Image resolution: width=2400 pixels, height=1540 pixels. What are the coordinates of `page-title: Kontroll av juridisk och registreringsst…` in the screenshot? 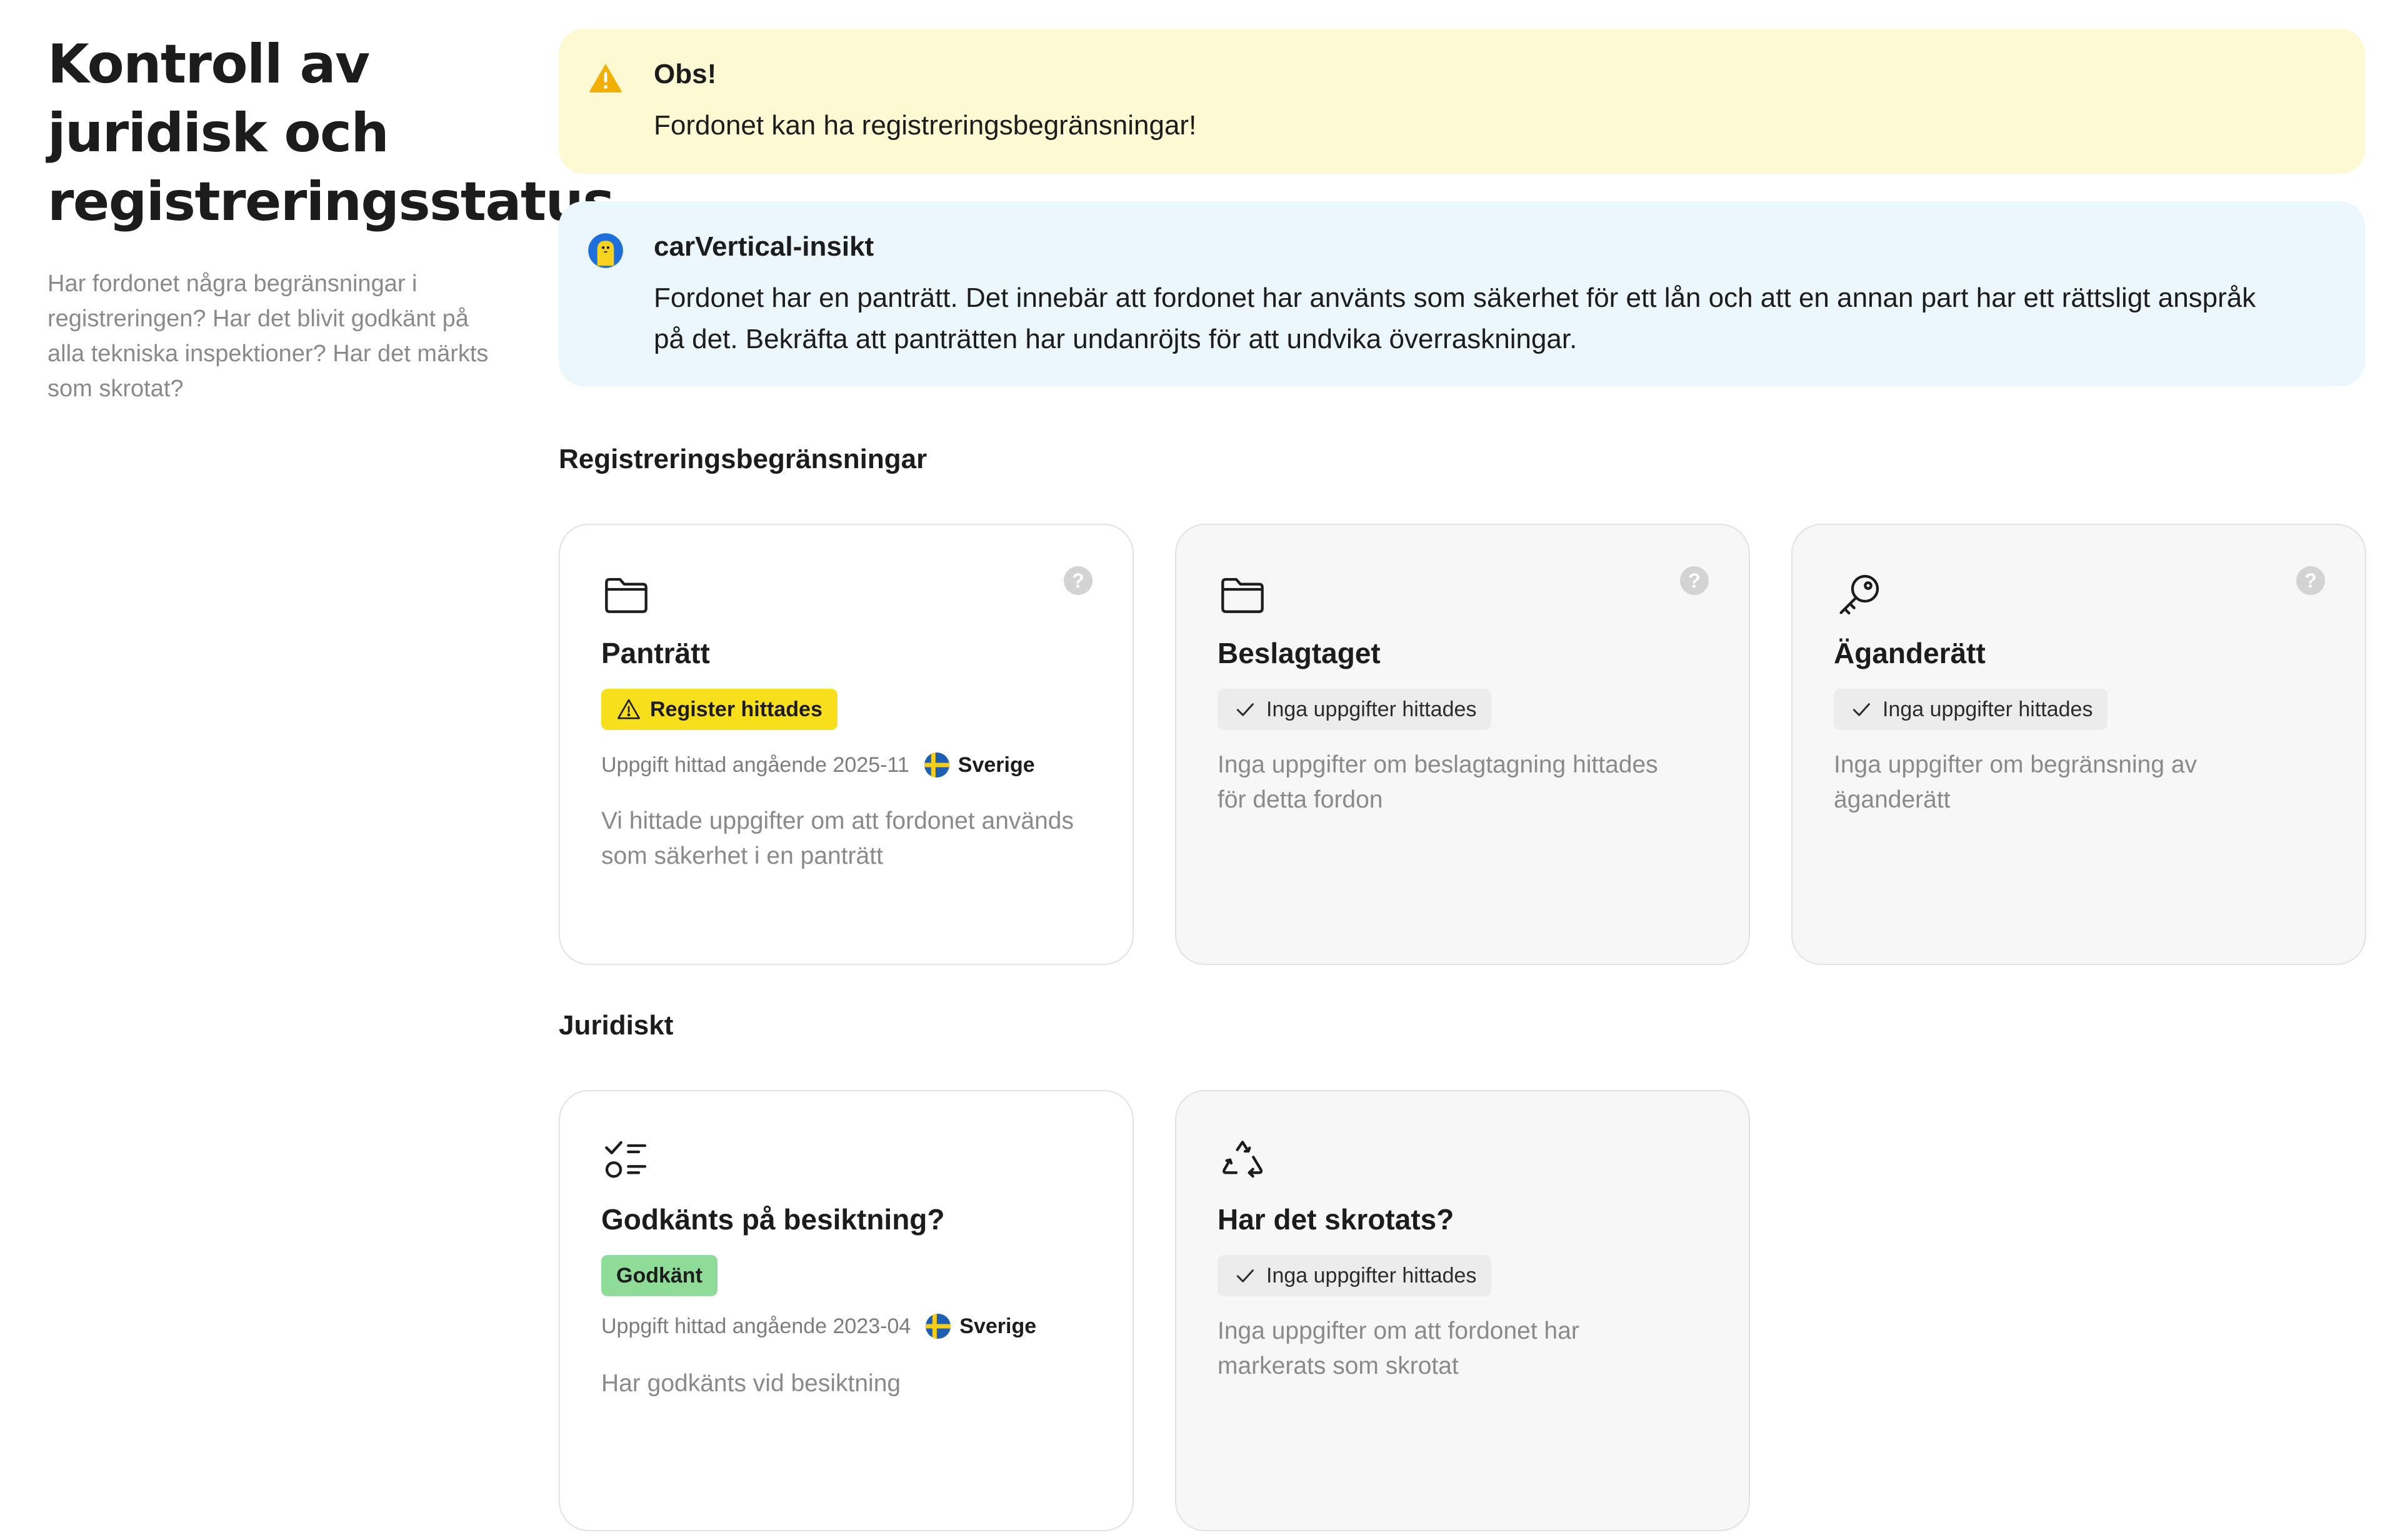 It's located at (331, 133).